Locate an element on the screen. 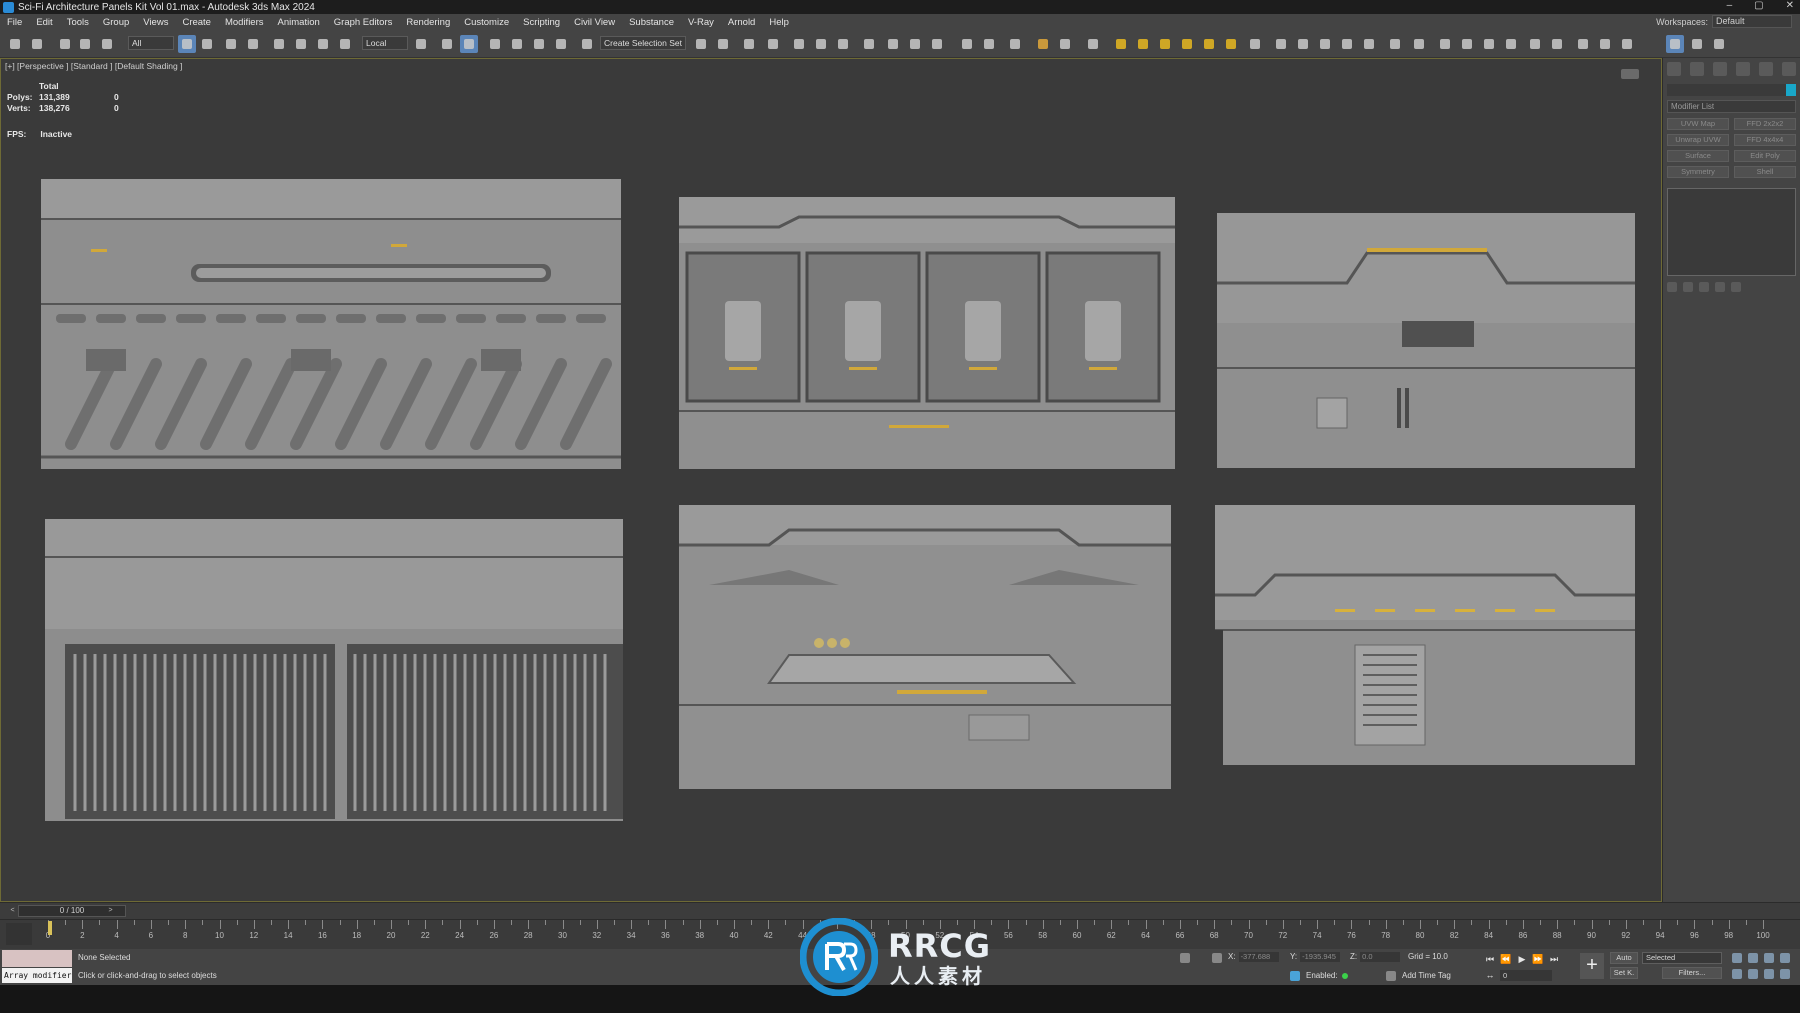 The width and height of the screenshot is (1800, 1013). menu-rendering: Rendering is located at coordinates (428, 22).